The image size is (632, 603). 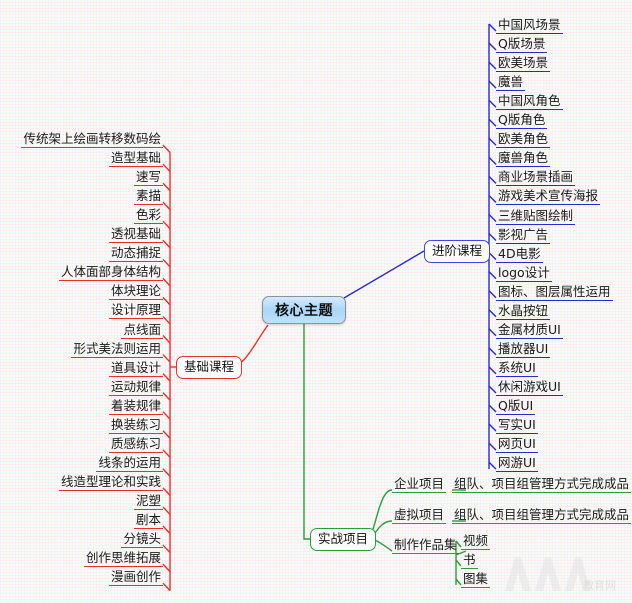 I want to click on advanced-leaf-16: 金属材质UI, so click(x=529, y=330).